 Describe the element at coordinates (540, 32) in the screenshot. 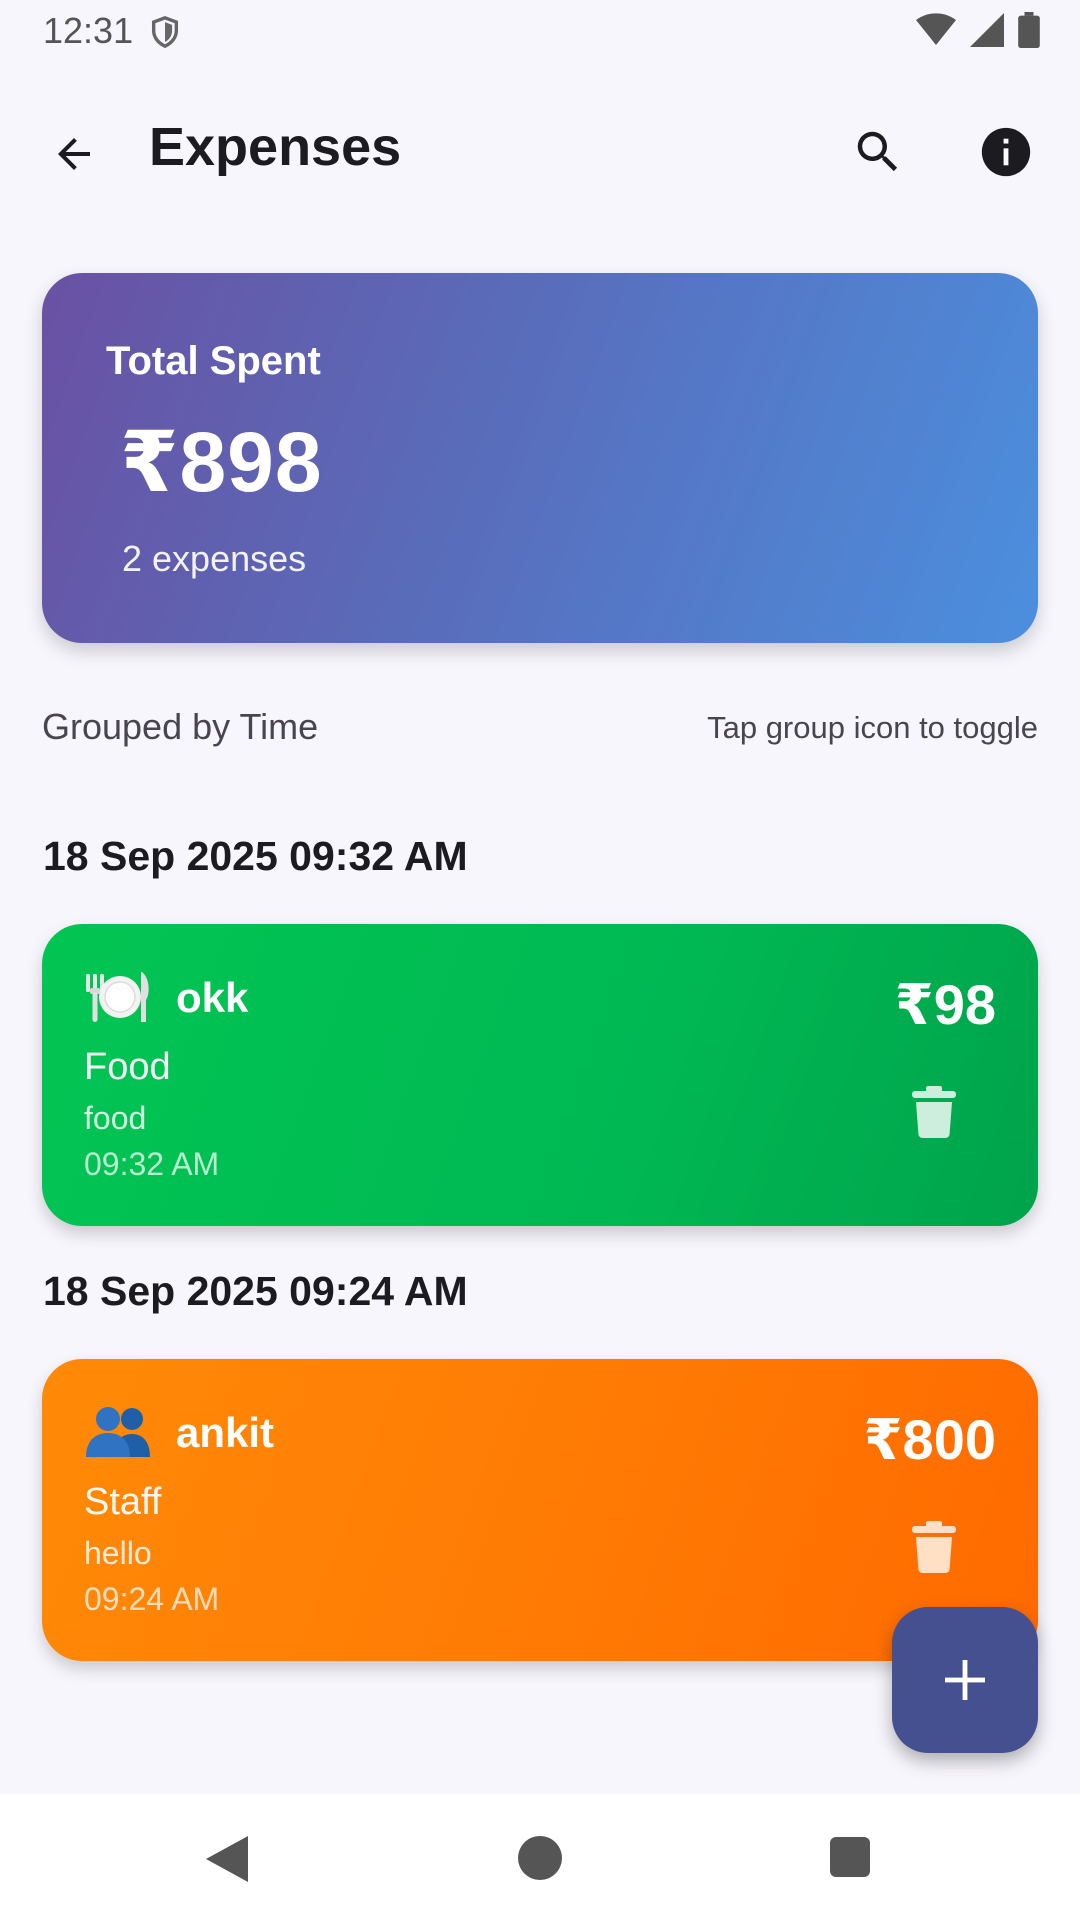

I see `status-bar: 12:31` at that location.